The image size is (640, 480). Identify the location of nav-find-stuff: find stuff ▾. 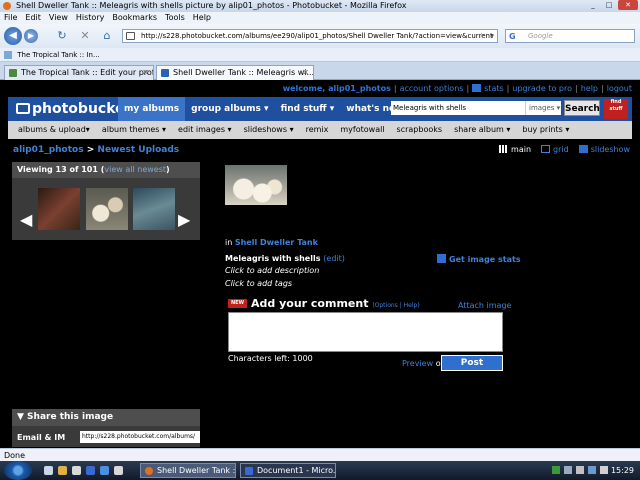
(308, 109).